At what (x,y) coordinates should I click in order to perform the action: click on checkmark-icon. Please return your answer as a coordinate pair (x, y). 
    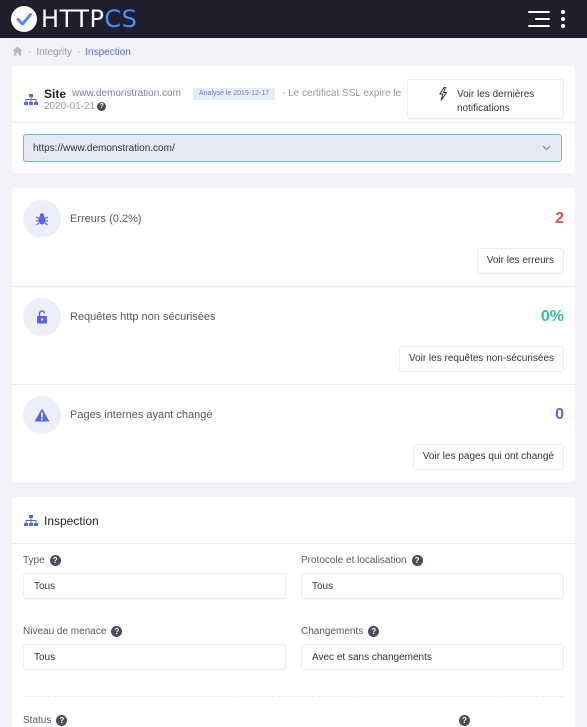
    Looking at the image, I should click on (24, 19).